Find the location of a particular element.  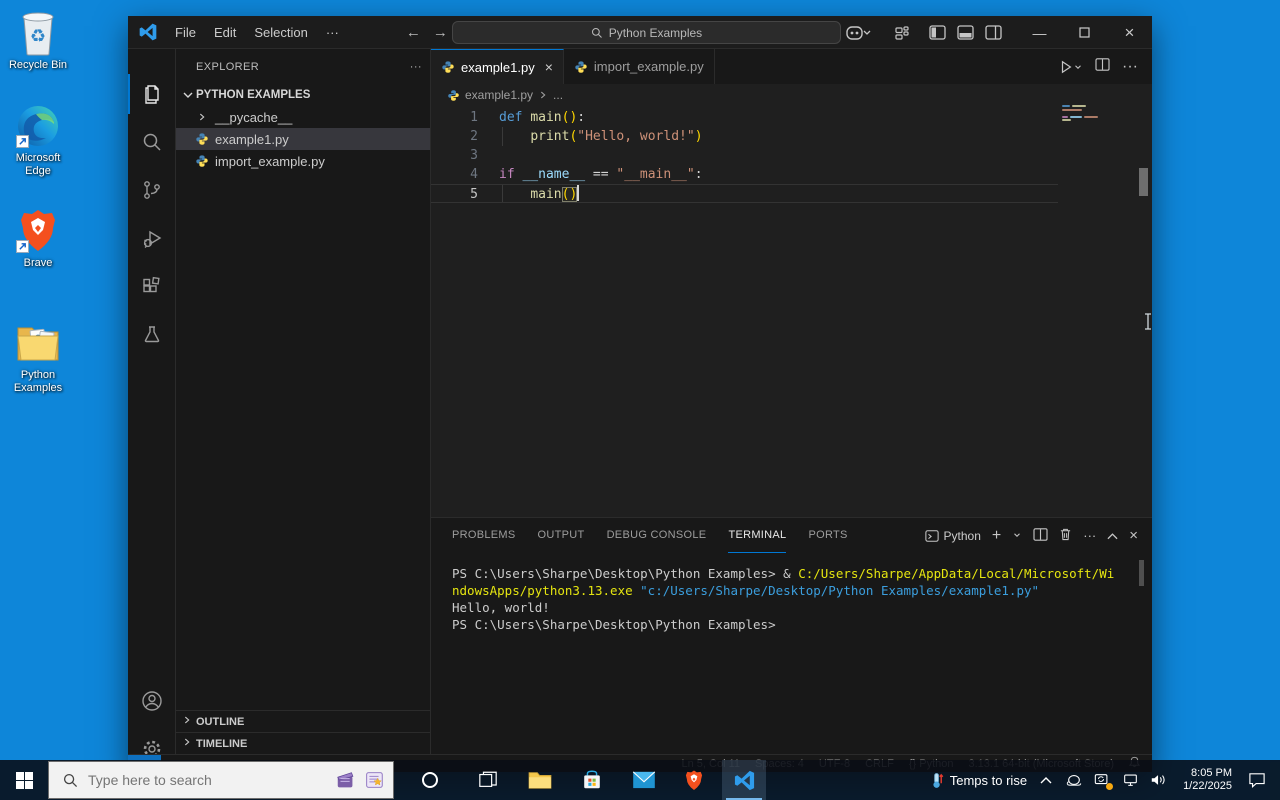

terminal-line: Hello, world! is located at coordinates (501, 607).